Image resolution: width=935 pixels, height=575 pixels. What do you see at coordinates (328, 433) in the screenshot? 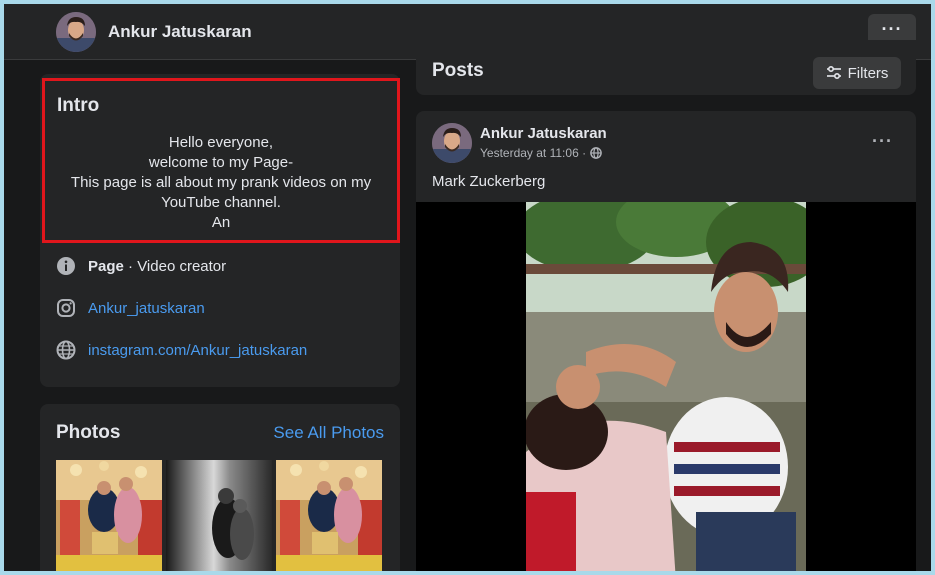
I see `see-all-photos-link: See All Photos` at bounding box center [328, 433].